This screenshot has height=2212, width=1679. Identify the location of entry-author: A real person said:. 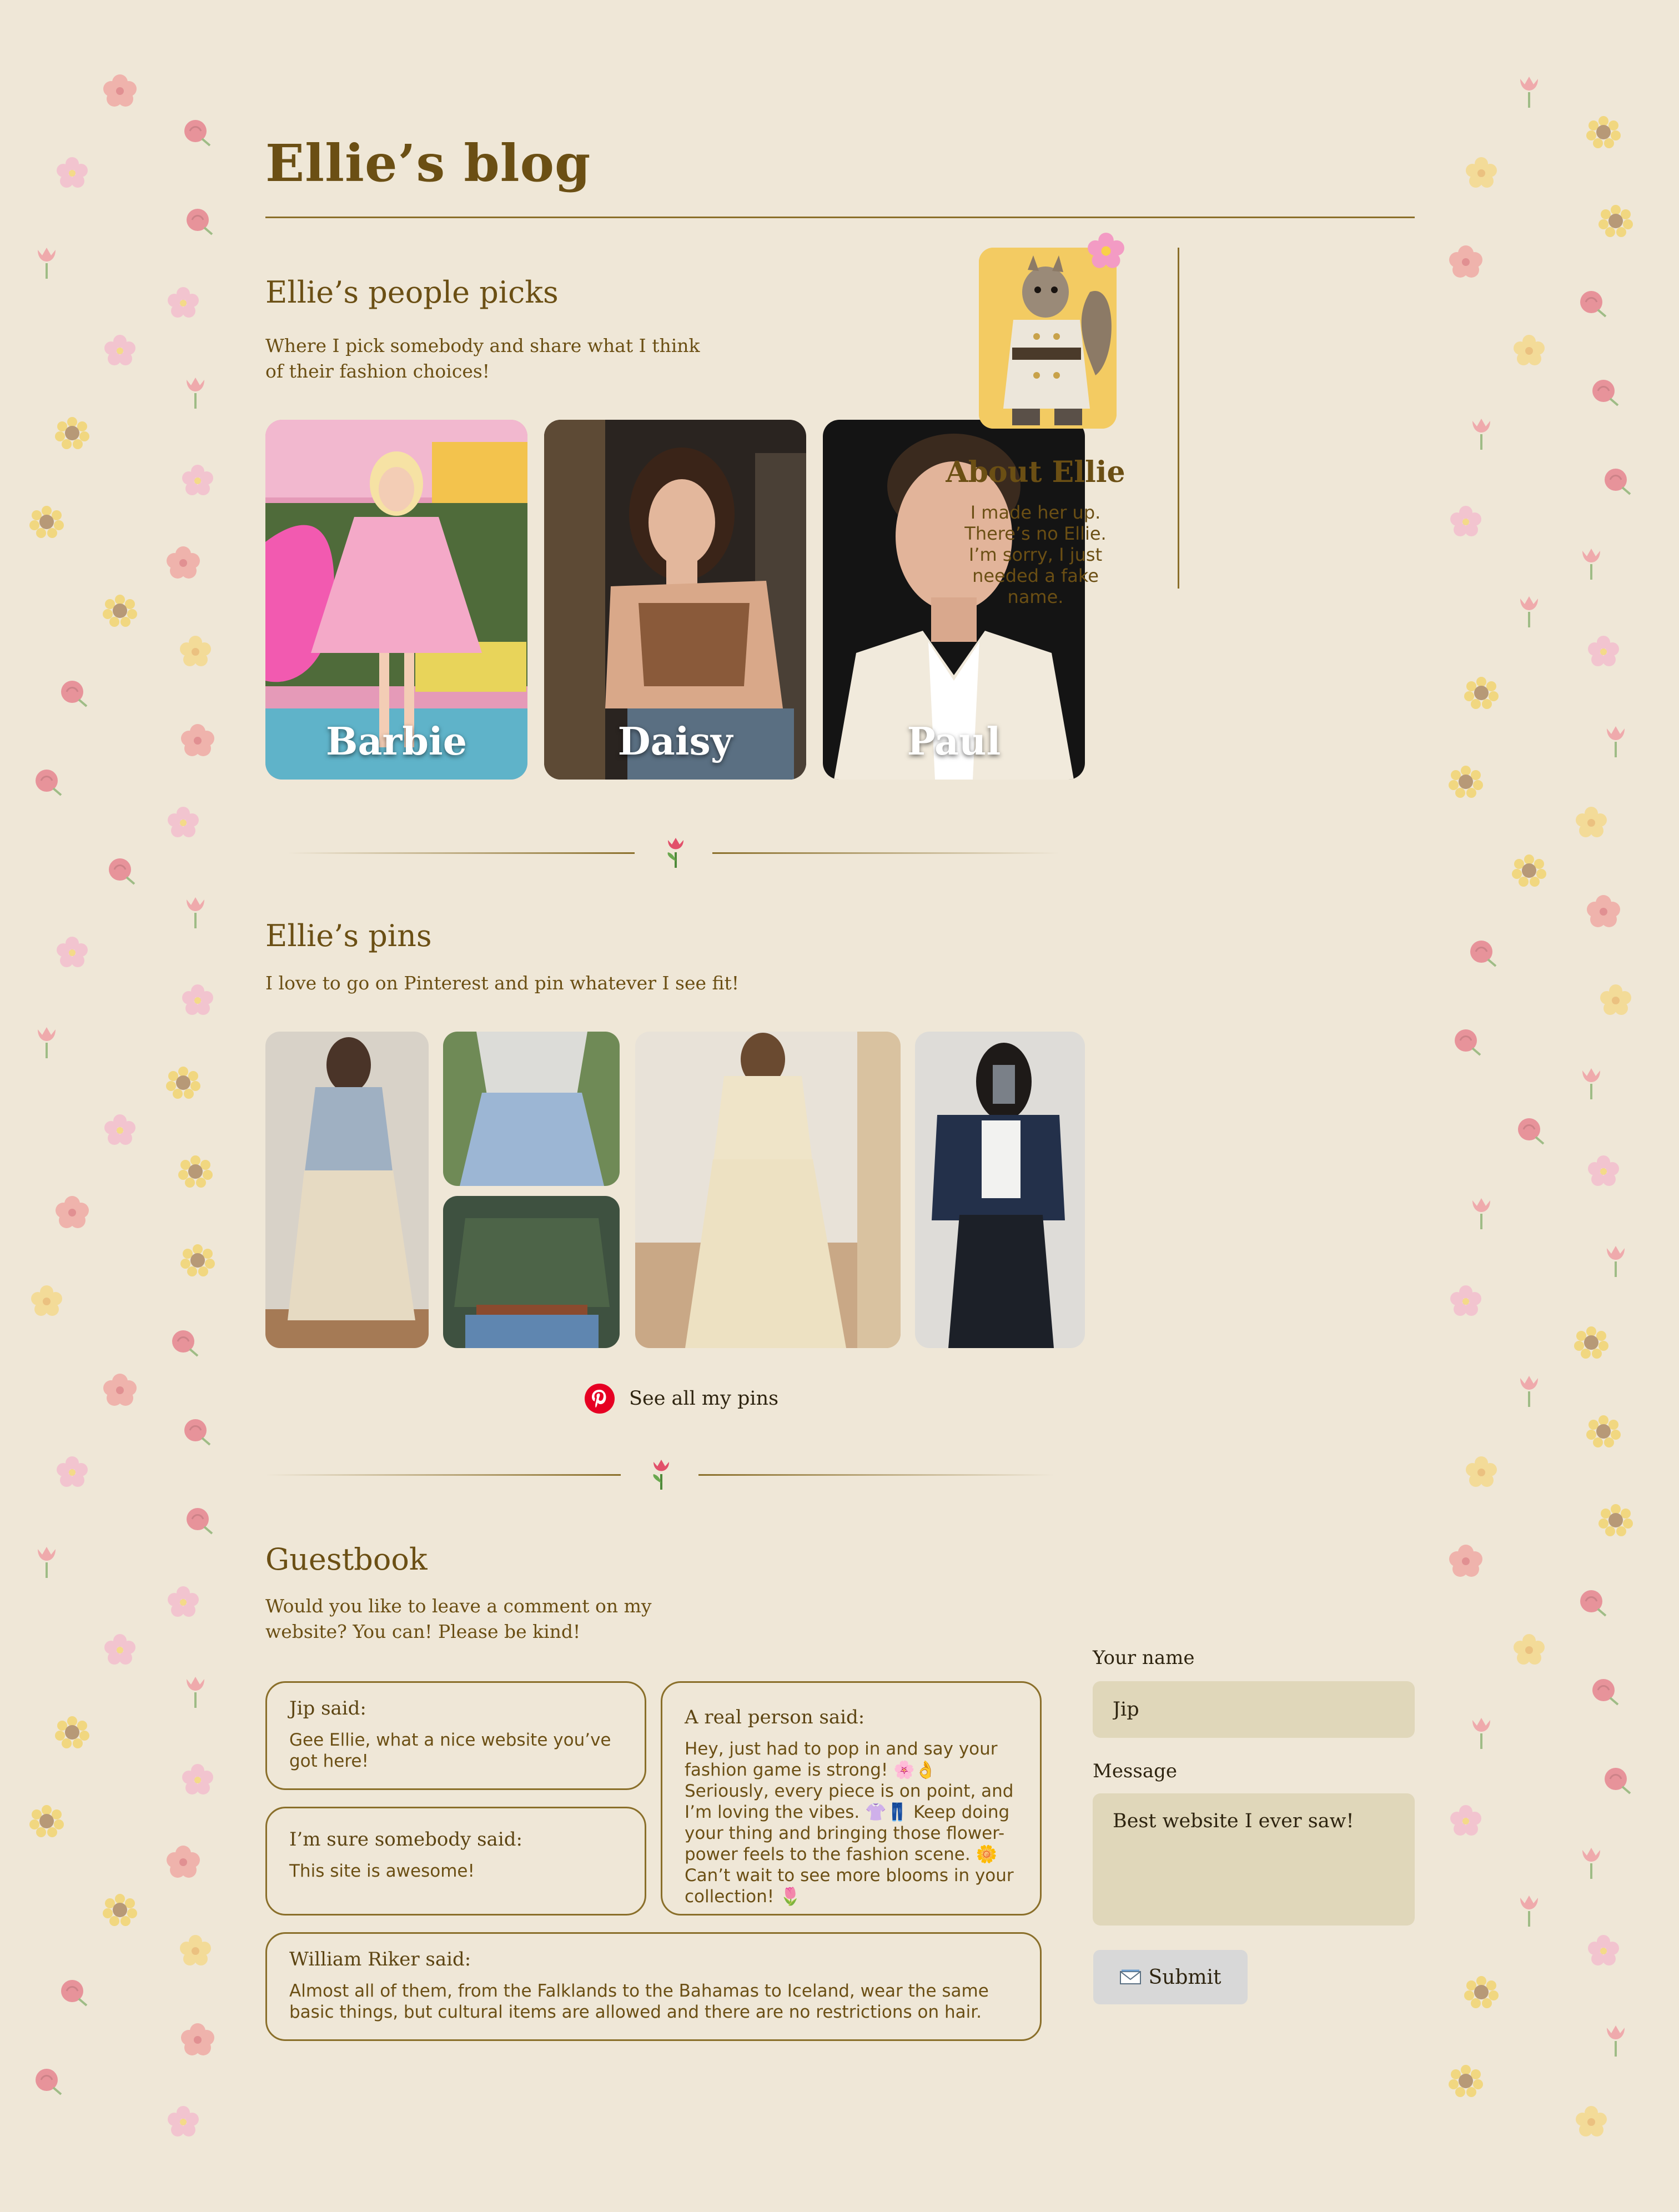
(775, 1717).